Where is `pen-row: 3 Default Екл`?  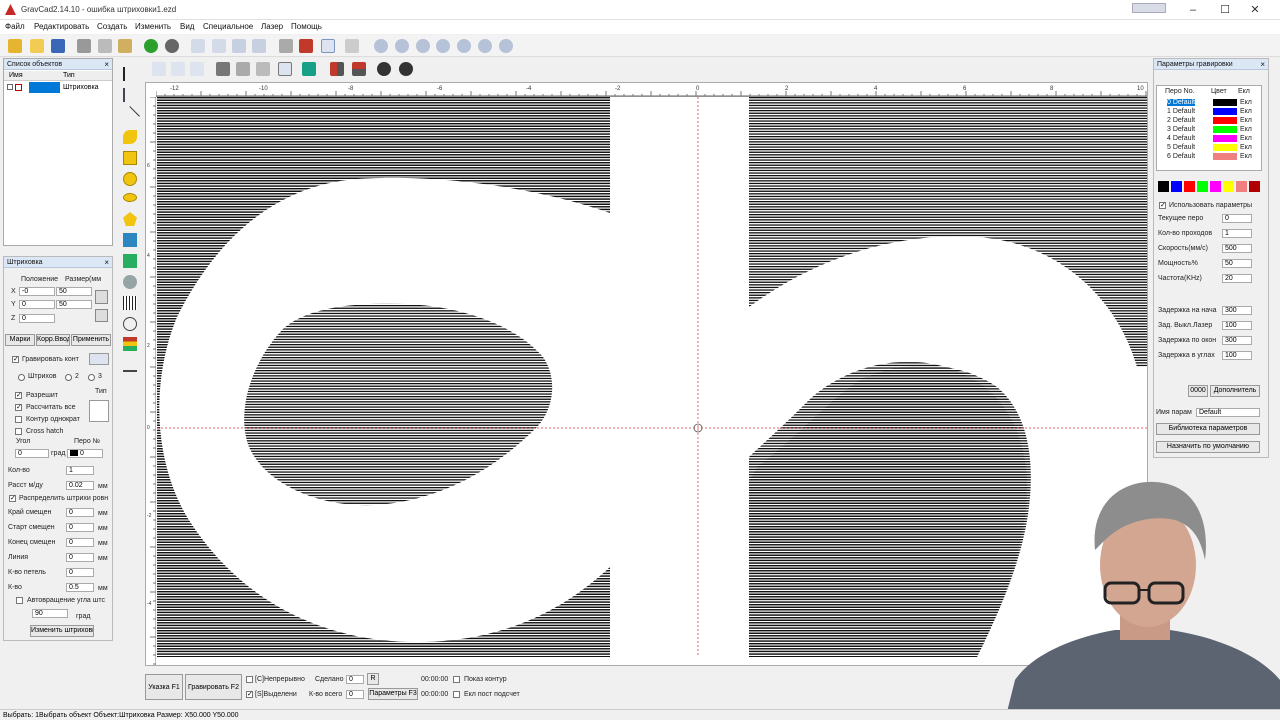 pen-row: 3 Default Екл is located at coordinates (1211, 129).